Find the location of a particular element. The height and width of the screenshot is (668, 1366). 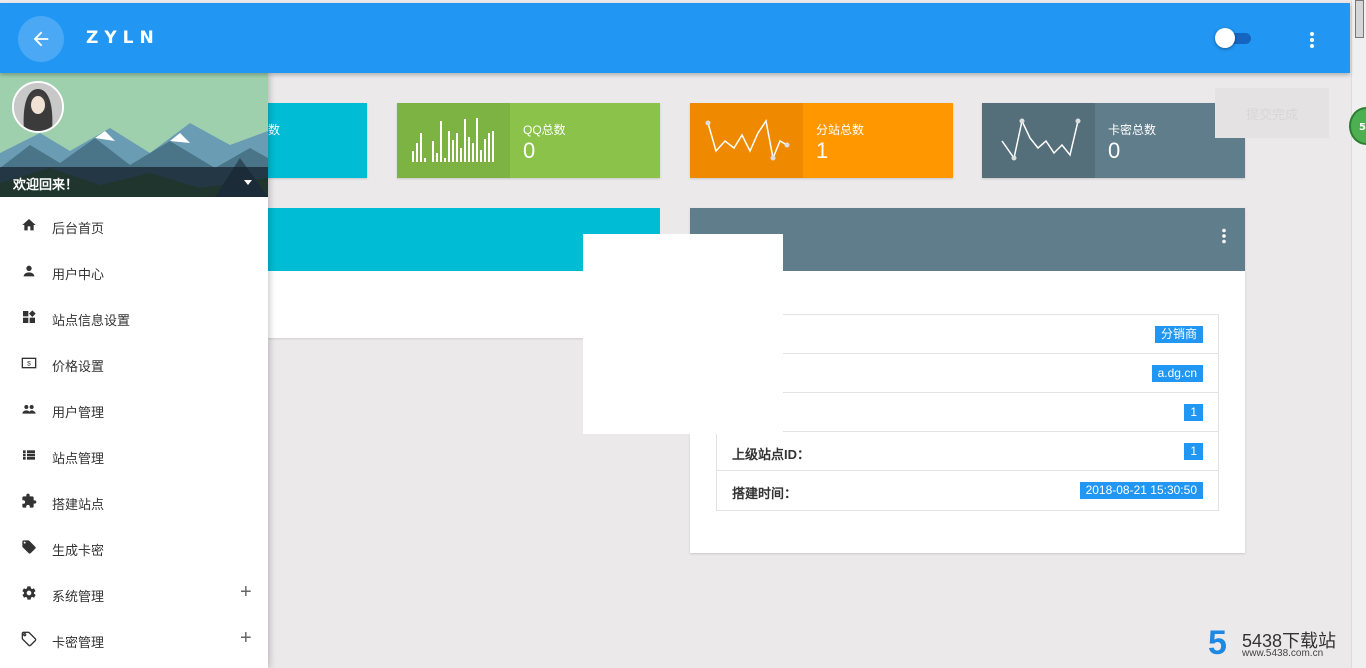

list-item: 1 is located at coordinates (967, 412).